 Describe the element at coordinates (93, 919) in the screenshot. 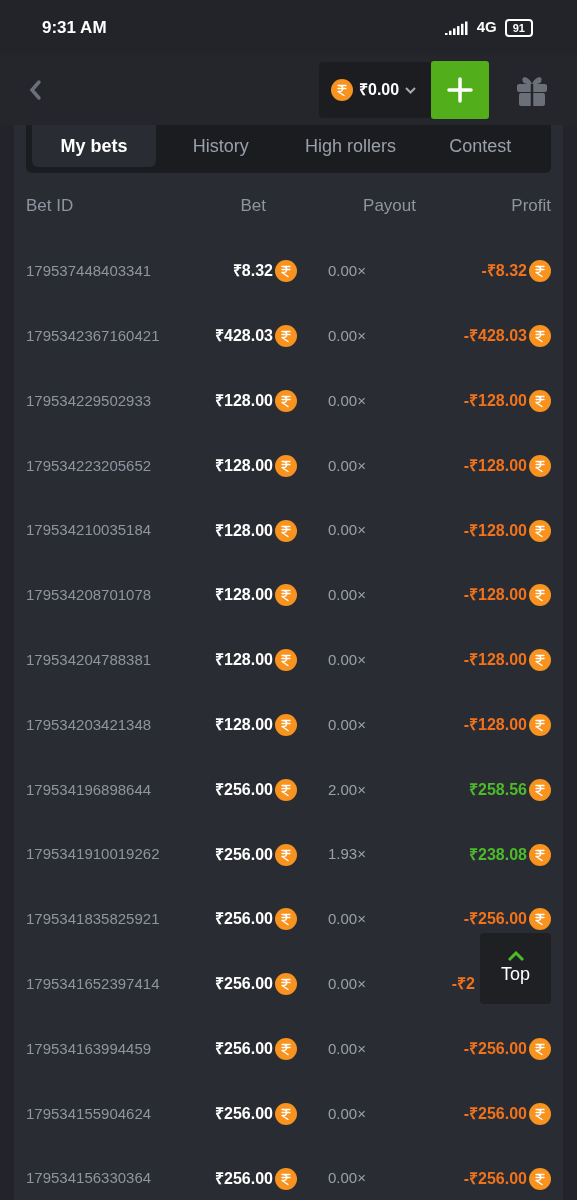

I see `bet-id-cell-text: 1795341835825921` at that location.